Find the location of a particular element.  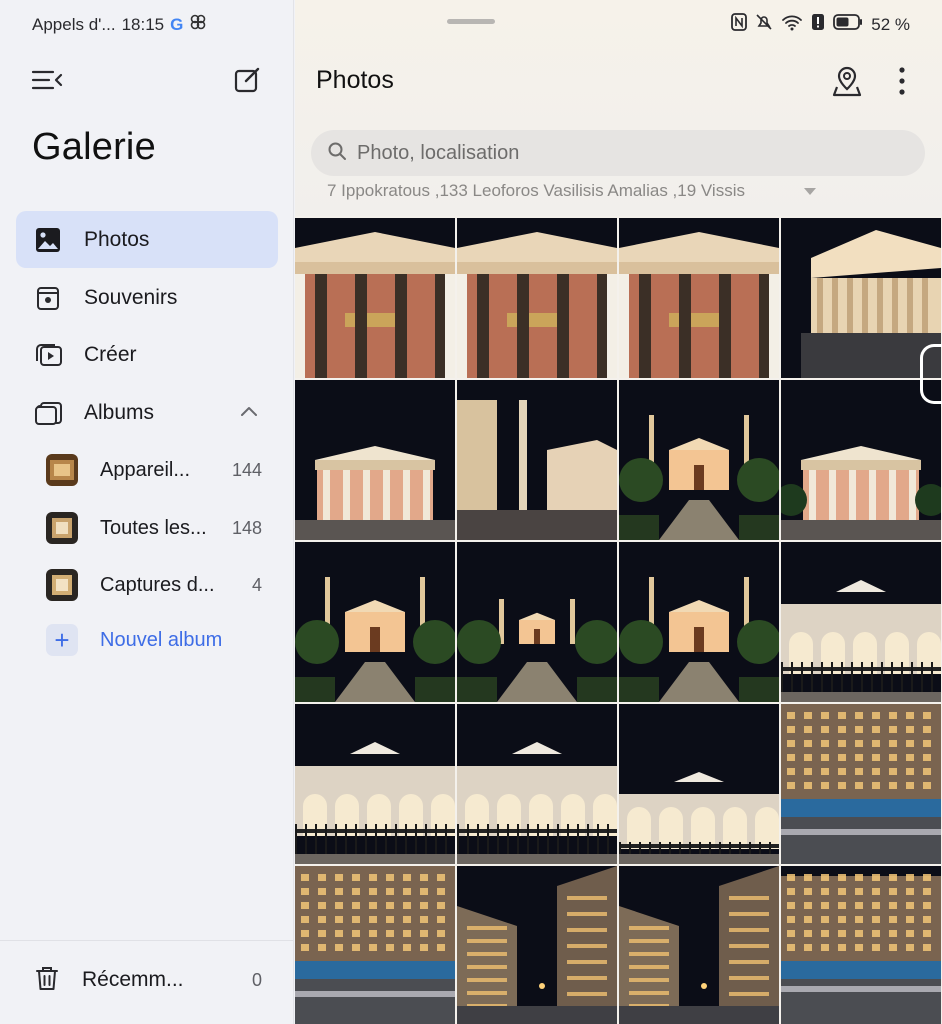

new-album-label: Nouvel album is located at coordinates (161, 639).